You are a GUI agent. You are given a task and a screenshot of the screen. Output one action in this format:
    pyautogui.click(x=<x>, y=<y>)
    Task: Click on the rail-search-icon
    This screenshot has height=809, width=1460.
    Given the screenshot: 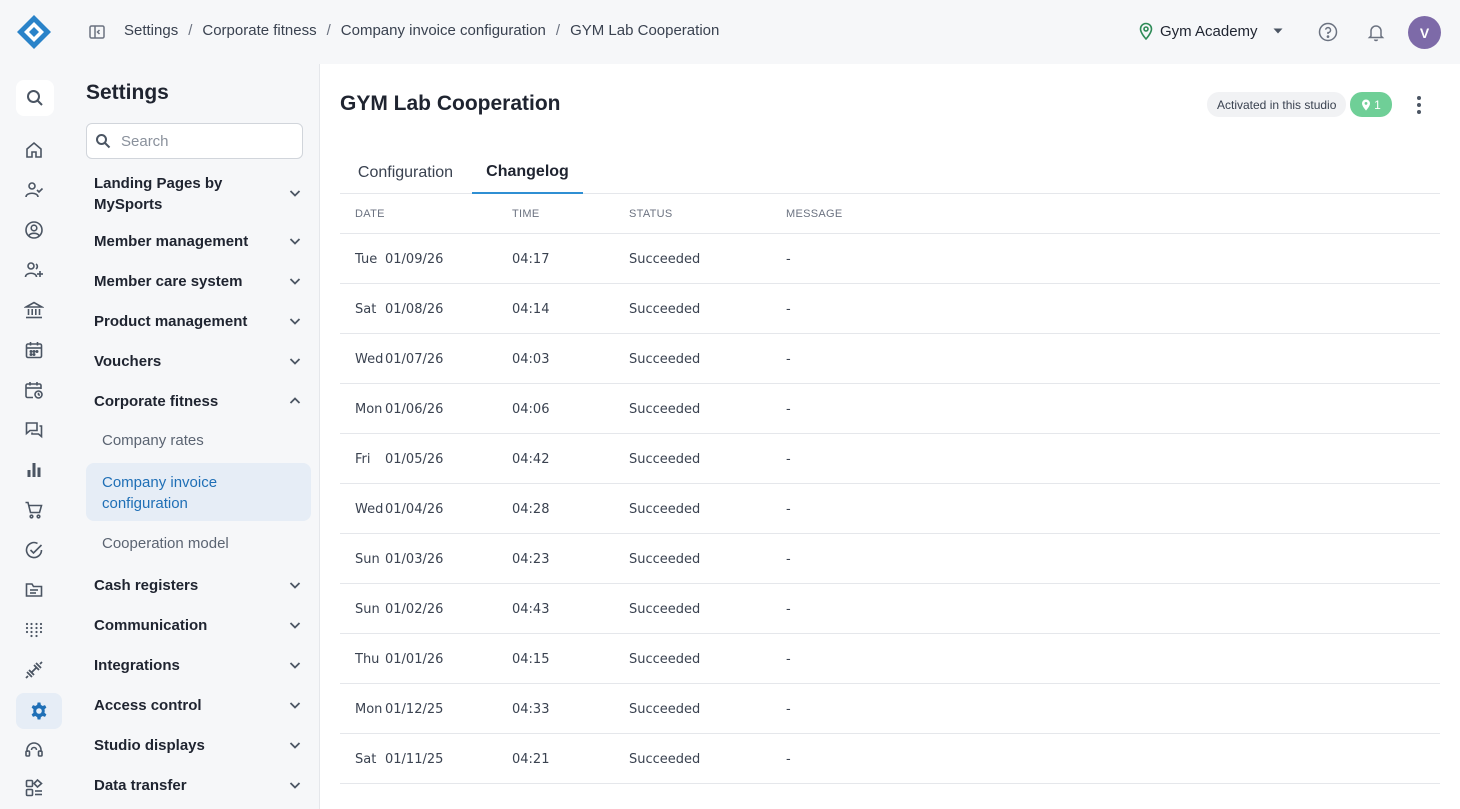 What is the action you would take?
    pyautogui.click(x=35, y=98)
    